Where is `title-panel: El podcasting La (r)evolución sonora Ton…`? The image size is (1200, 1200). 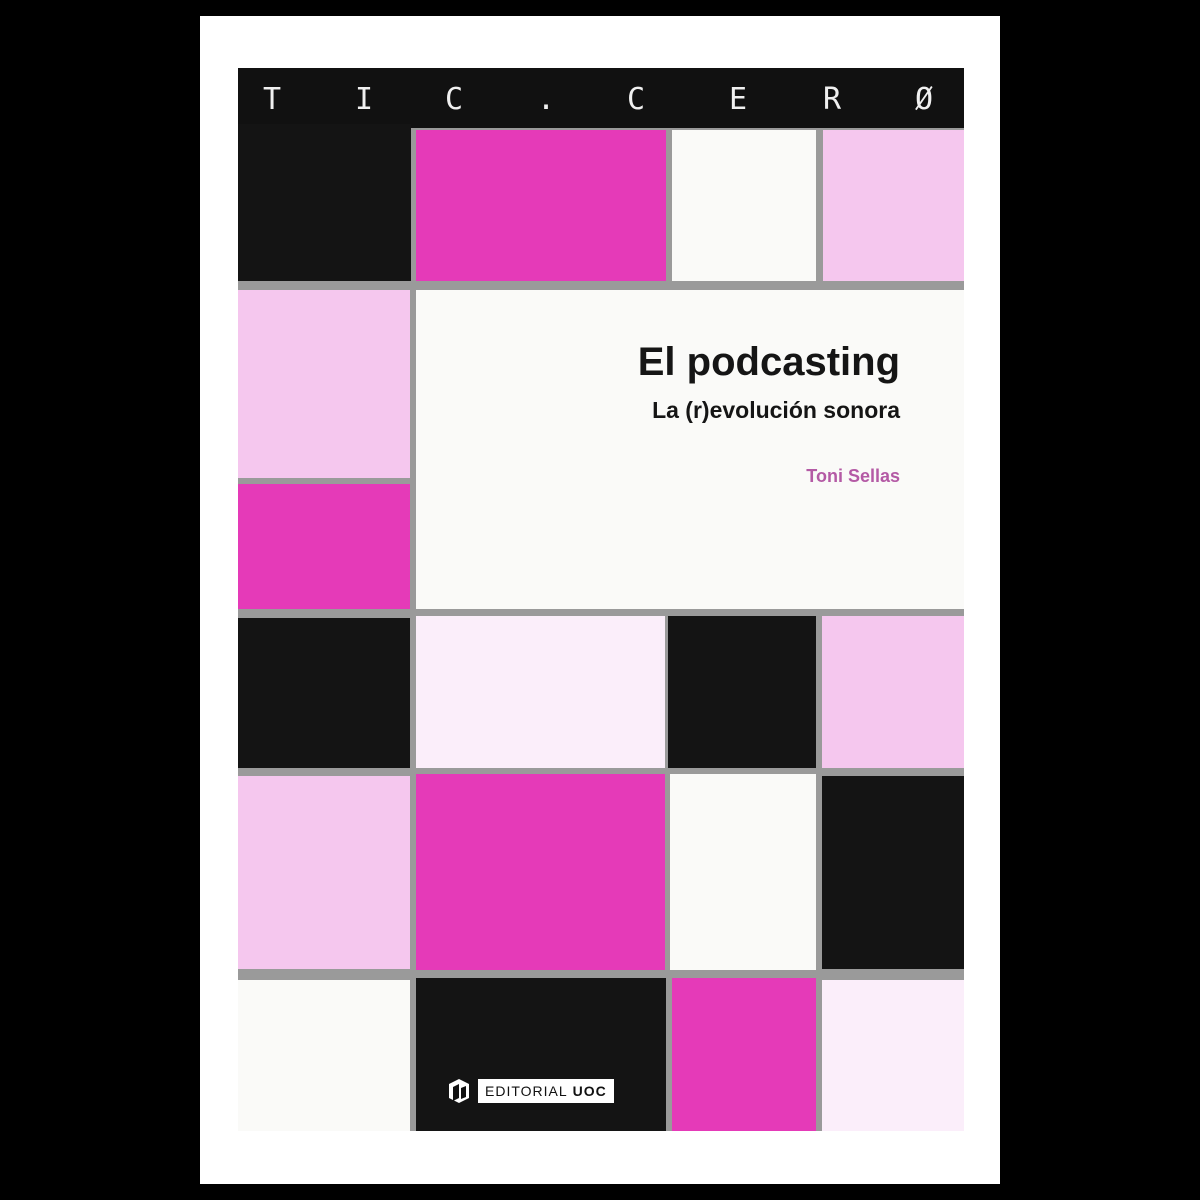
title-panel: El podcasting La (r)evolución sonora Ton… is located at coordinates (690, 449).